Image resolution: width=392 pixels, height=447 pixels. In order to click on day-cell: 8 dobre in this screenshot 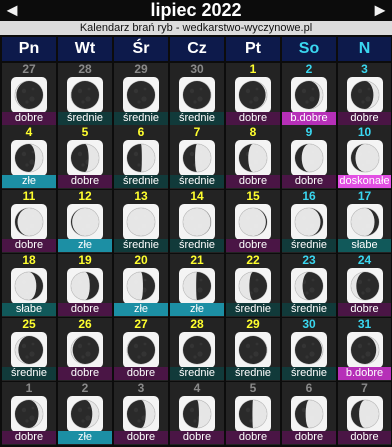, I will do `click(253, 157)`.